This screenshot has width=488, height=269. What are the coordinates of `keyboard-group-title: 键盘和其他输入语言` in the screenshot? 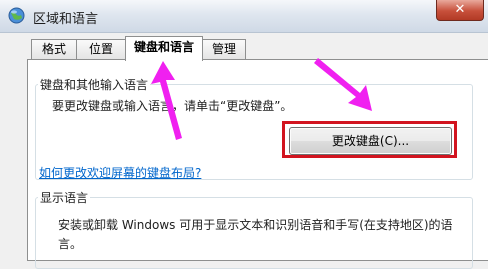 It's located at (94, 84).